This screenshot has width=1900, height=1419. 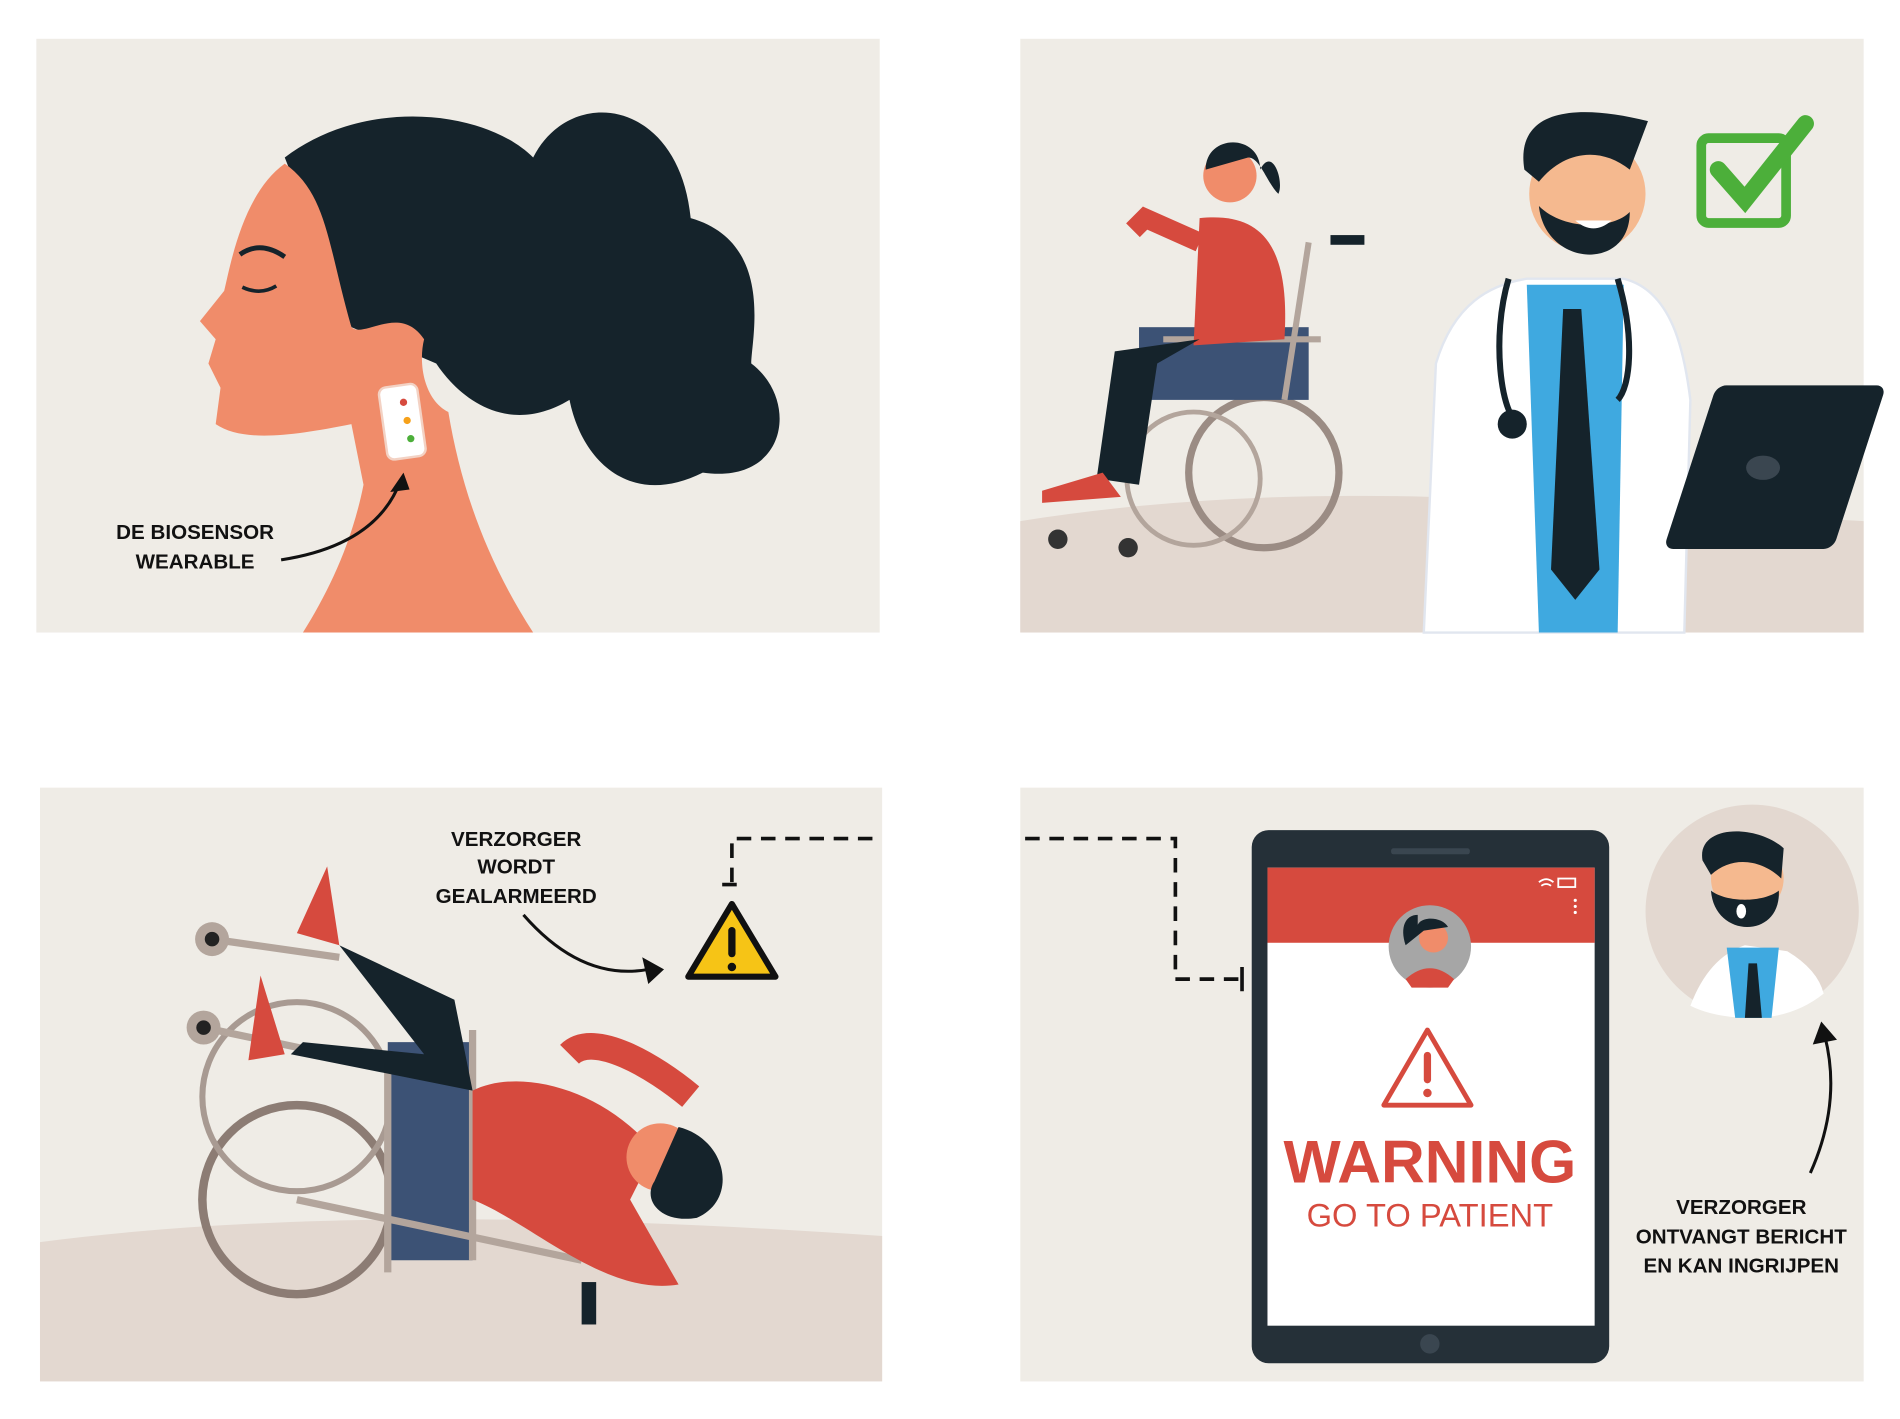 I want to click on more-options-icon, so click(x=1575, y=906).